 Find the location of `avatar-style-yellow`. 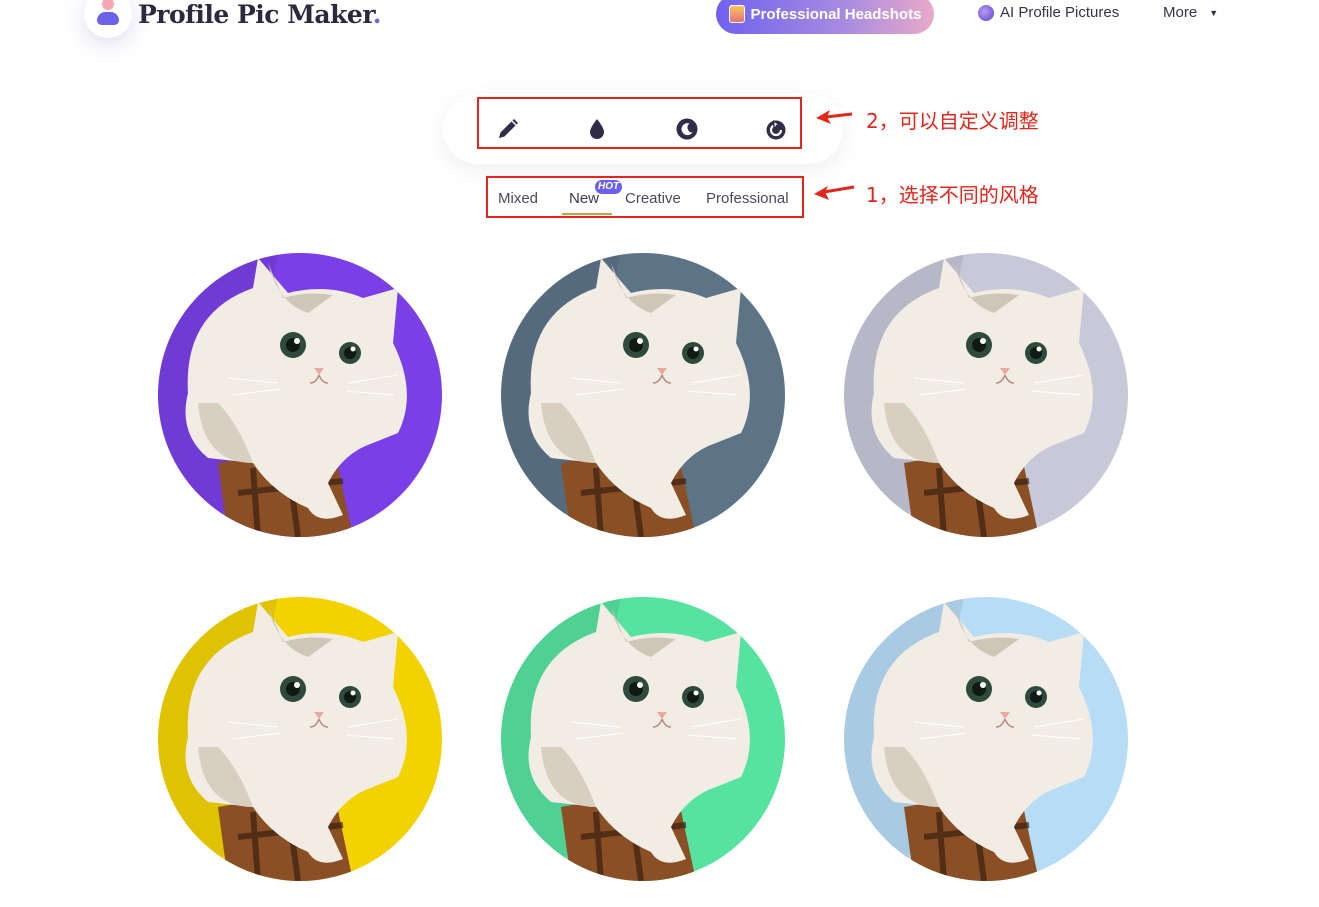

avatar-style-yellow is located at coordinates (300, 739).